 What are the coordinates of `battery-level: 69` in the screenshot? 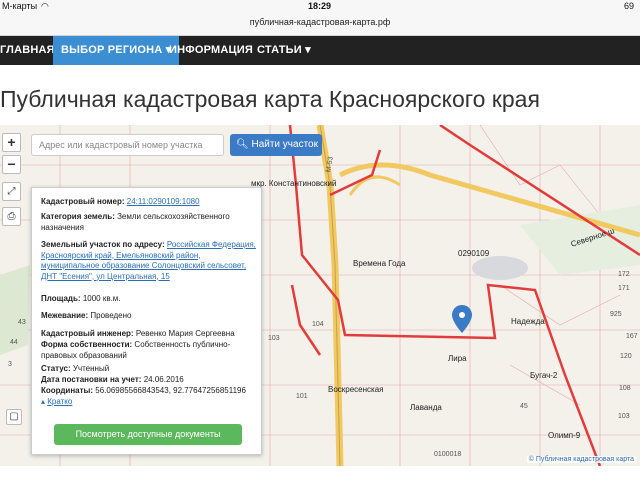 It's located at (629, 6).